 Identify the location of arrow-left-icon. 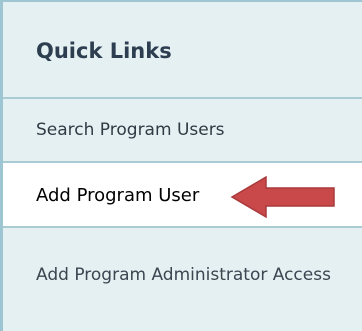
(282, 197).